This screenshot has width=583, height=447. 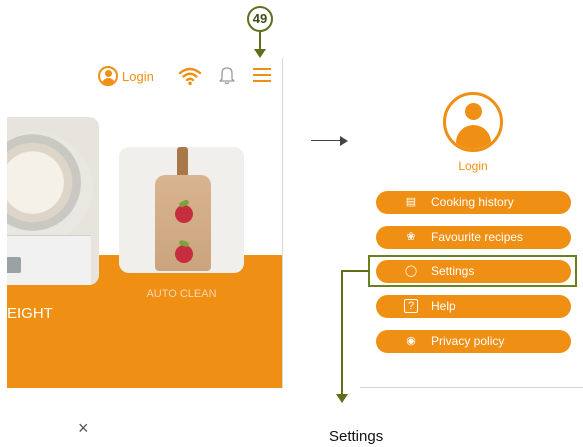 What do you see at coordinates (355, 271) in the screenshot?
I see `callout-line-horizontal` at bounding box center [355, 271].